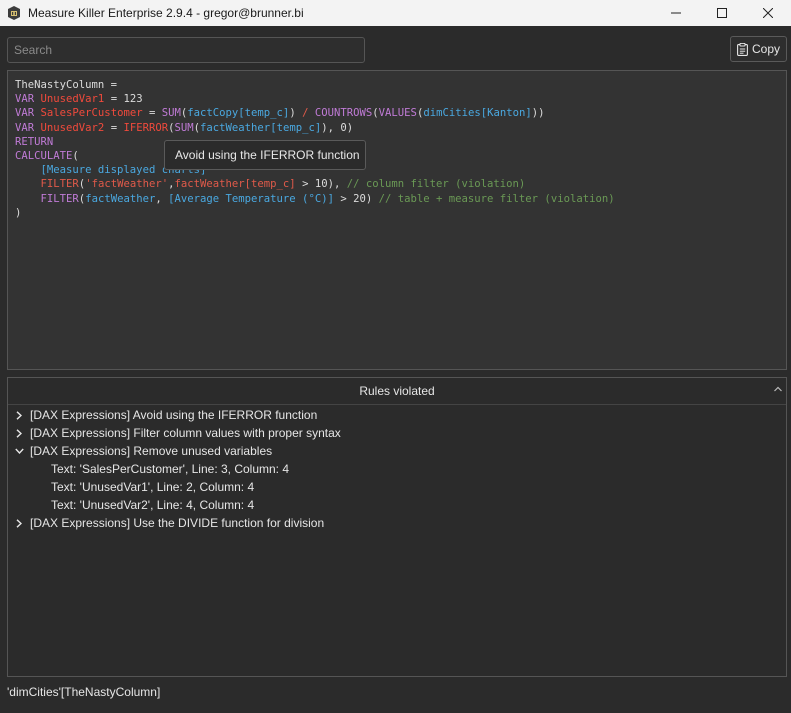  I want to click on close-button, so click(768, 13).